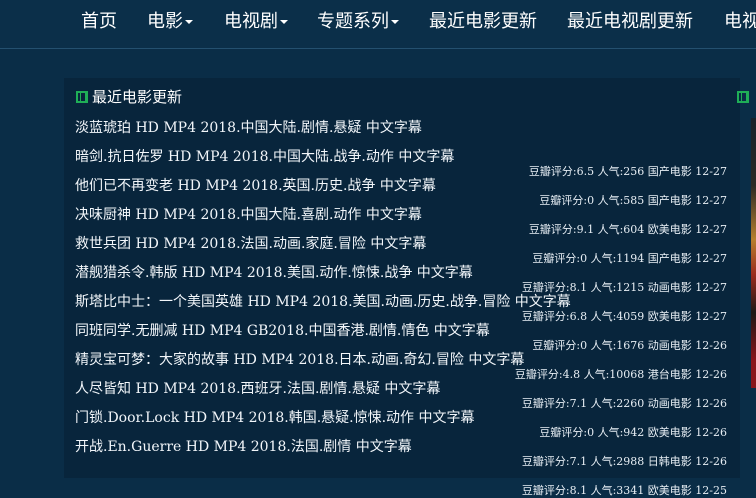 This screenshot has height=498, width=756. Describe the element at coordinates (624, 490) in the screenshot. I see `movie-meta: 豆瓣评分:8.1 人气:3341 欧美电影 12-25` at that location.